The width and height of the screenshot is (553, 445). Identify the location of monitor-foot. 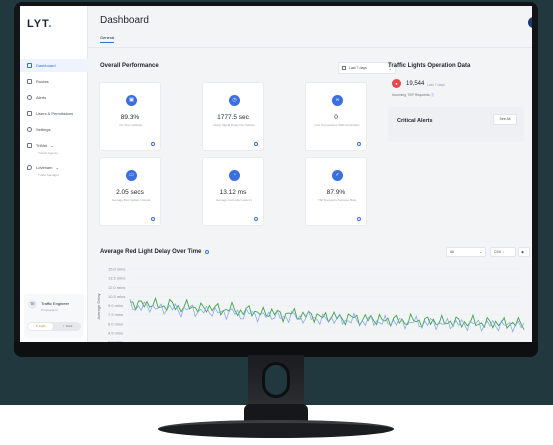
(276, 429).